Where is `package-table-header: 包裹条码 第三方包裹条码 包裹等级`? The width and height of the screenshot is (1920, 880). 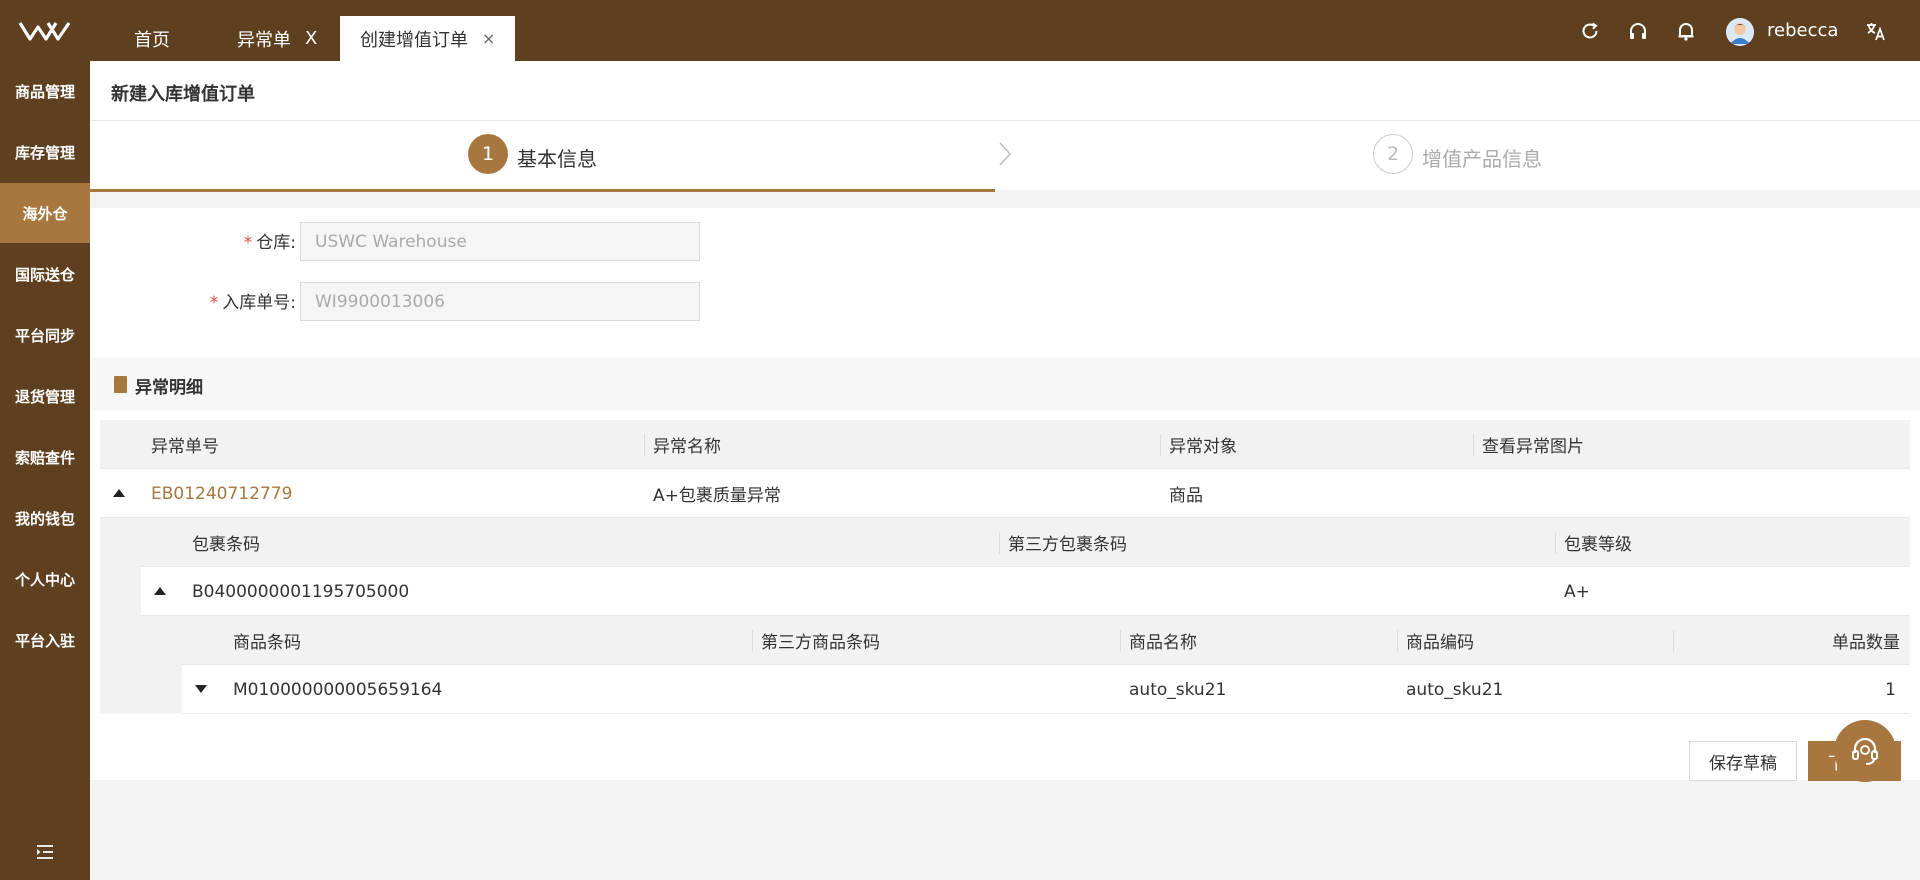 package-table-header: 包裹条码 第三方包裹条码 包裹等级 is located at coordinates (1025, 542).